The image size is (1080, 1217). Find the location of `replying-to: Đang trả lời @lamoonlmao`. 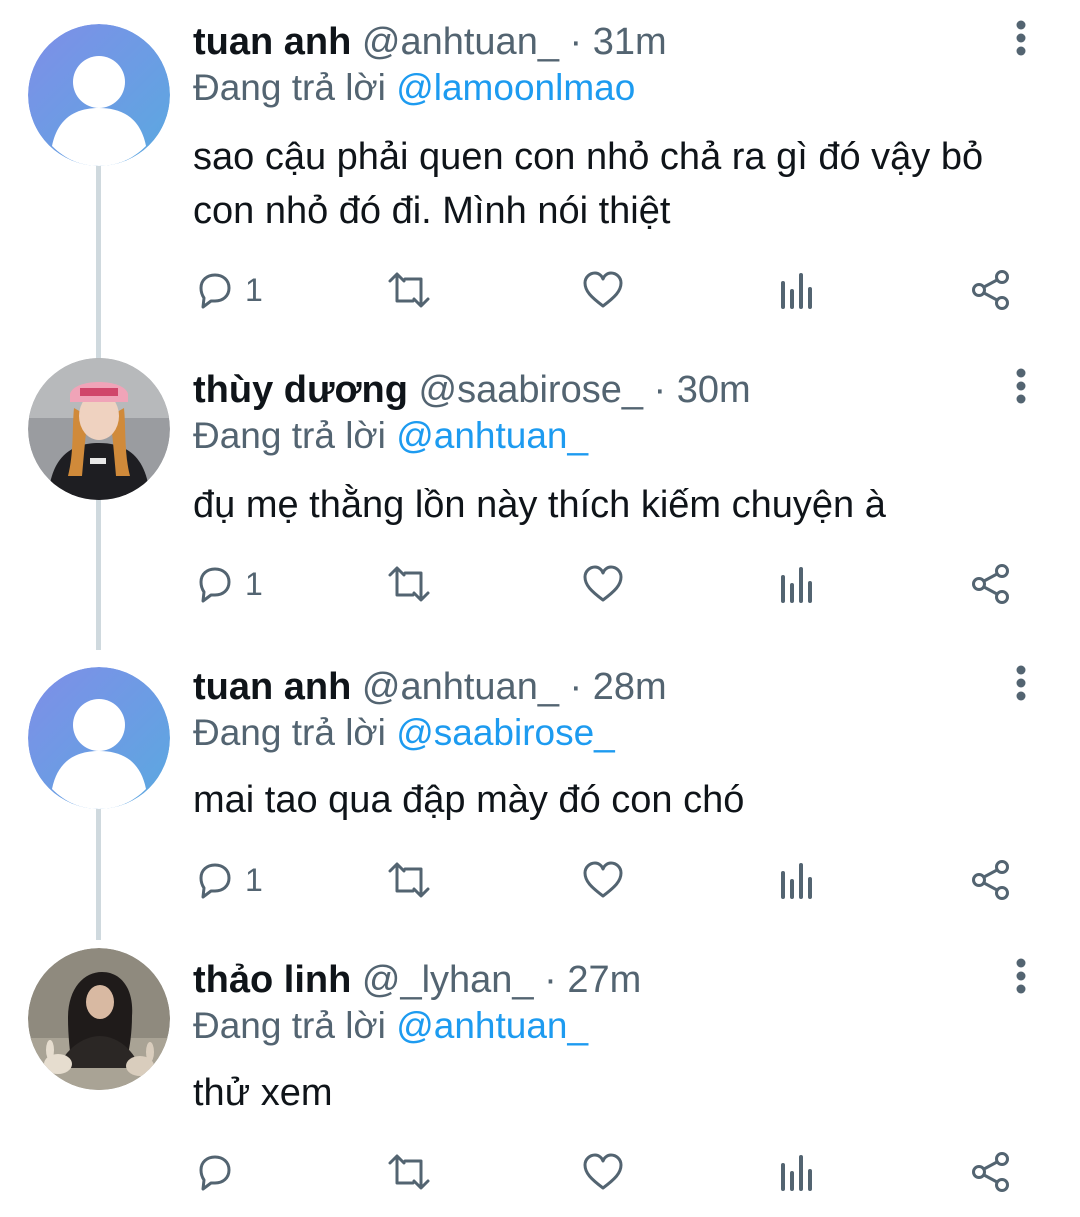

replying-to: Đang trả lời @lamoonlmao is located at coordinates (414, 88).